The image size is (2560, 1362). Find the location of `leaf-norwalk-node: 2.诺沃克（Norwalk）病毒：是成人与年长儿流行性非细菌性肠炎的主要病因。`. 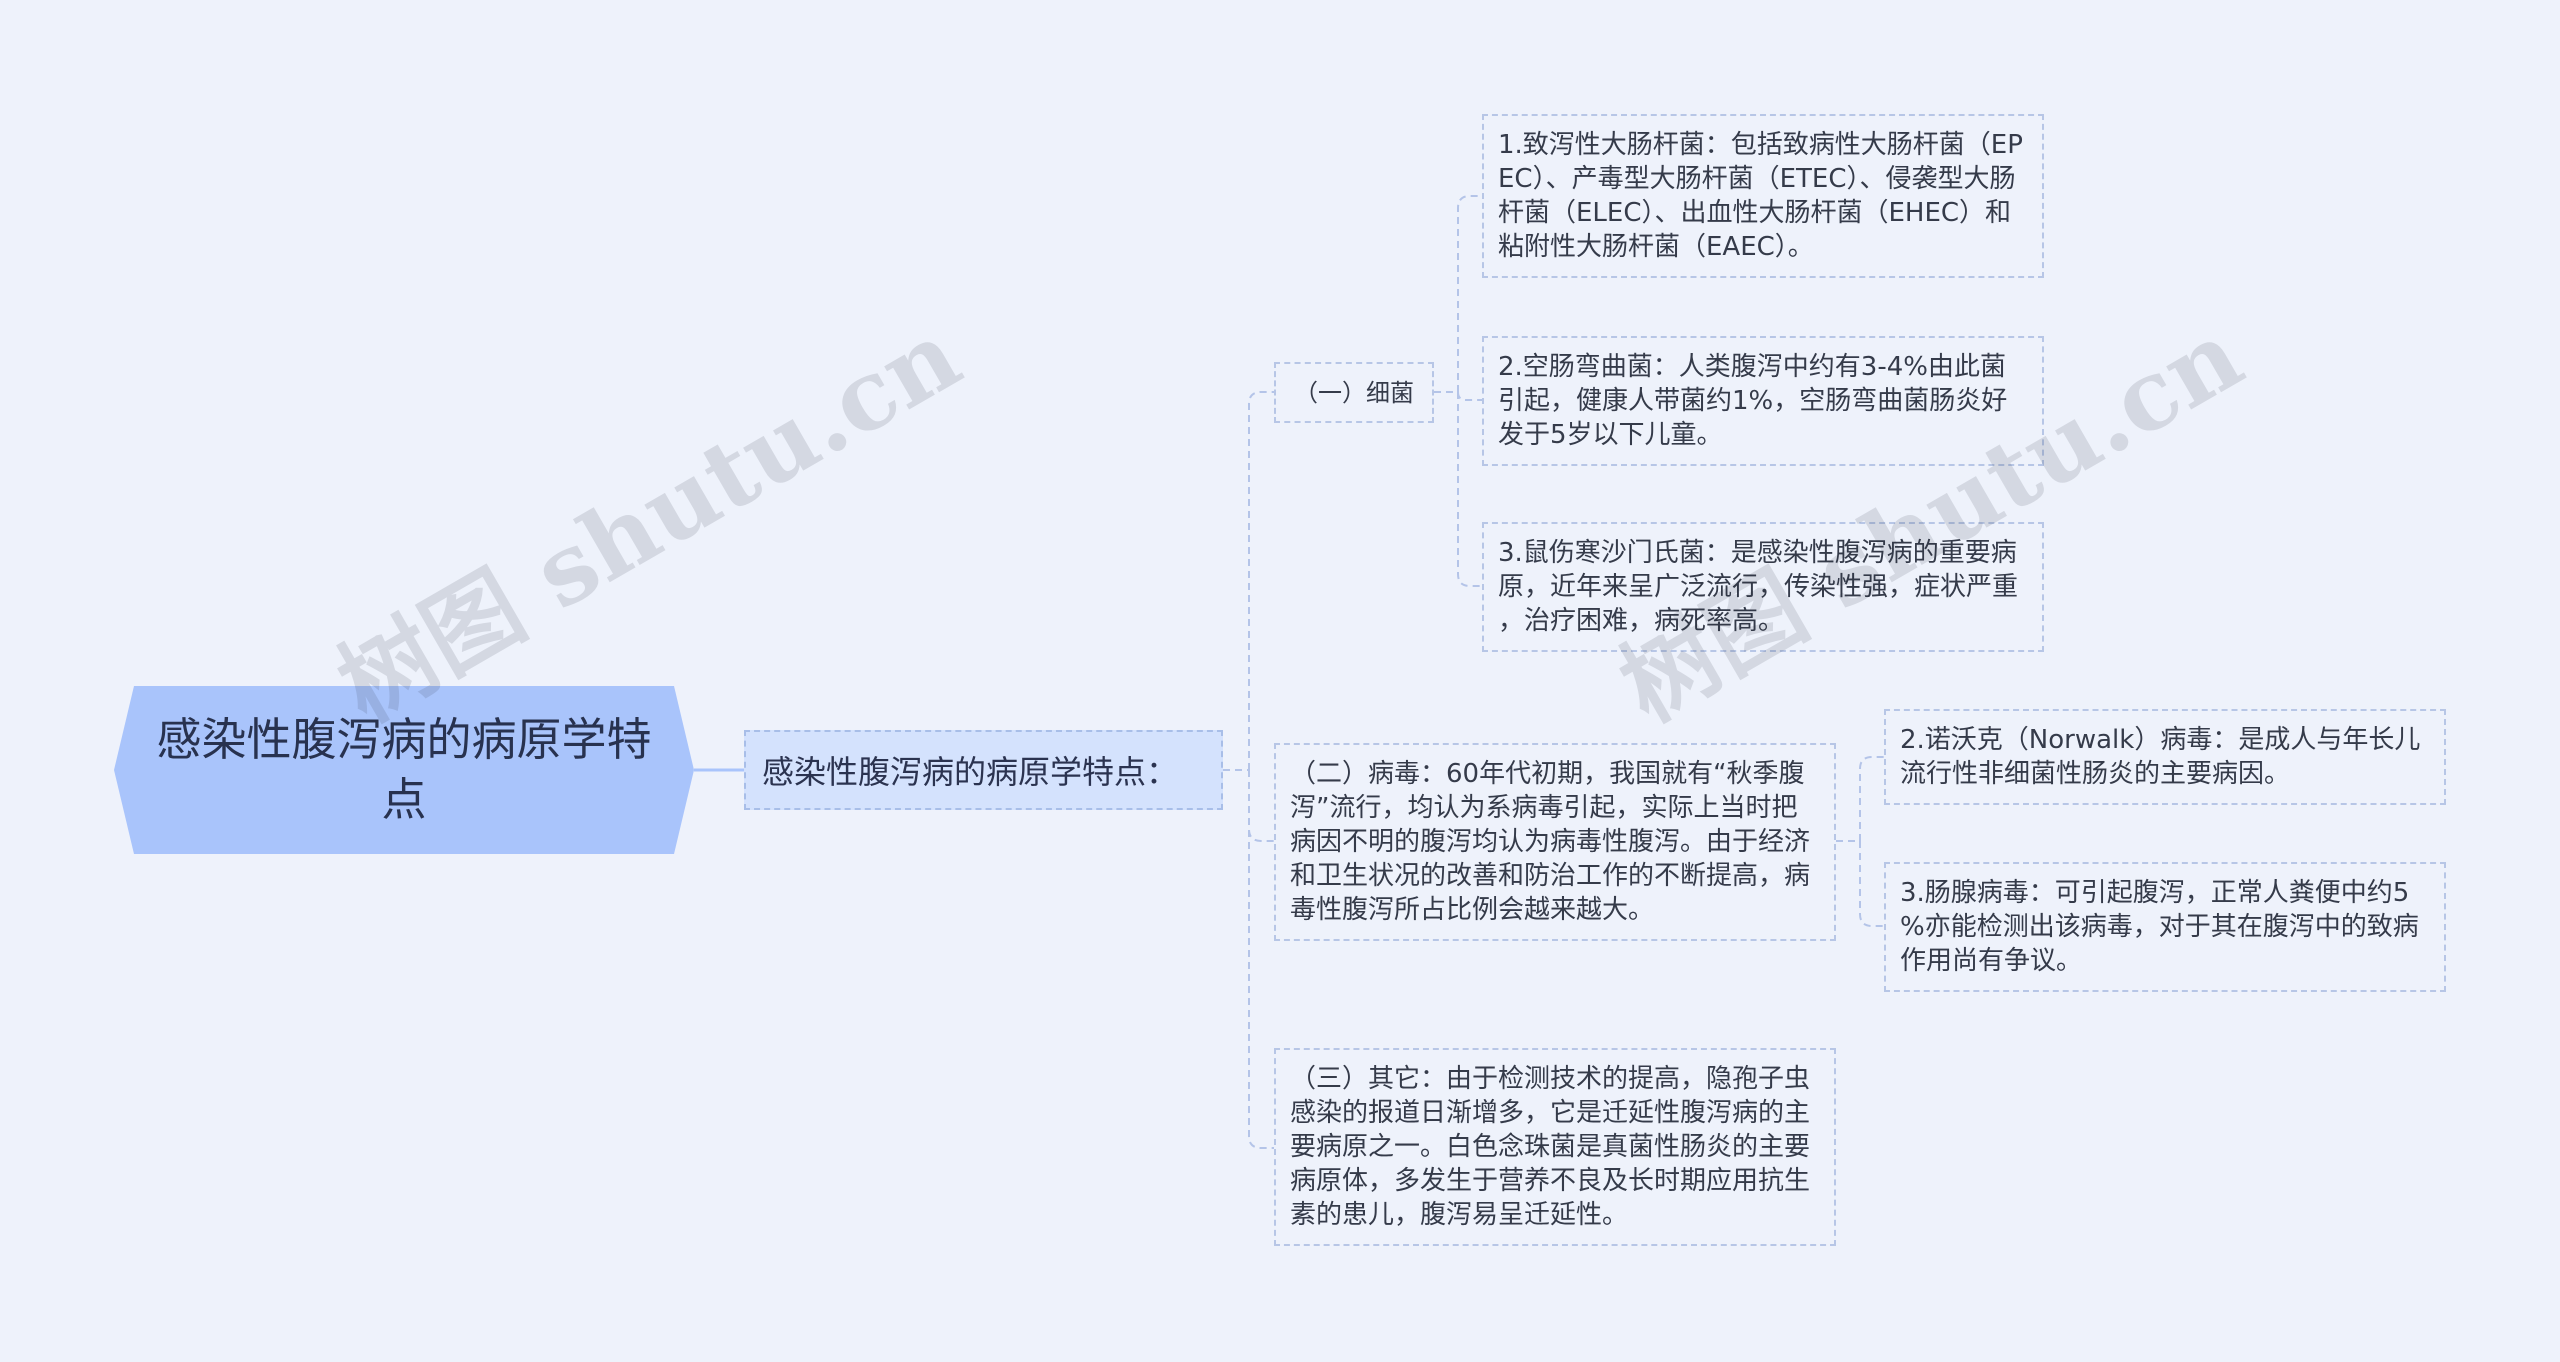

leaf-norwalk-node: 2.诺沃克（Norwalk）病毒：是成人与年长儿流行性非细菌性肠炎的主要病因。 is located at coordinates (2165, 757).